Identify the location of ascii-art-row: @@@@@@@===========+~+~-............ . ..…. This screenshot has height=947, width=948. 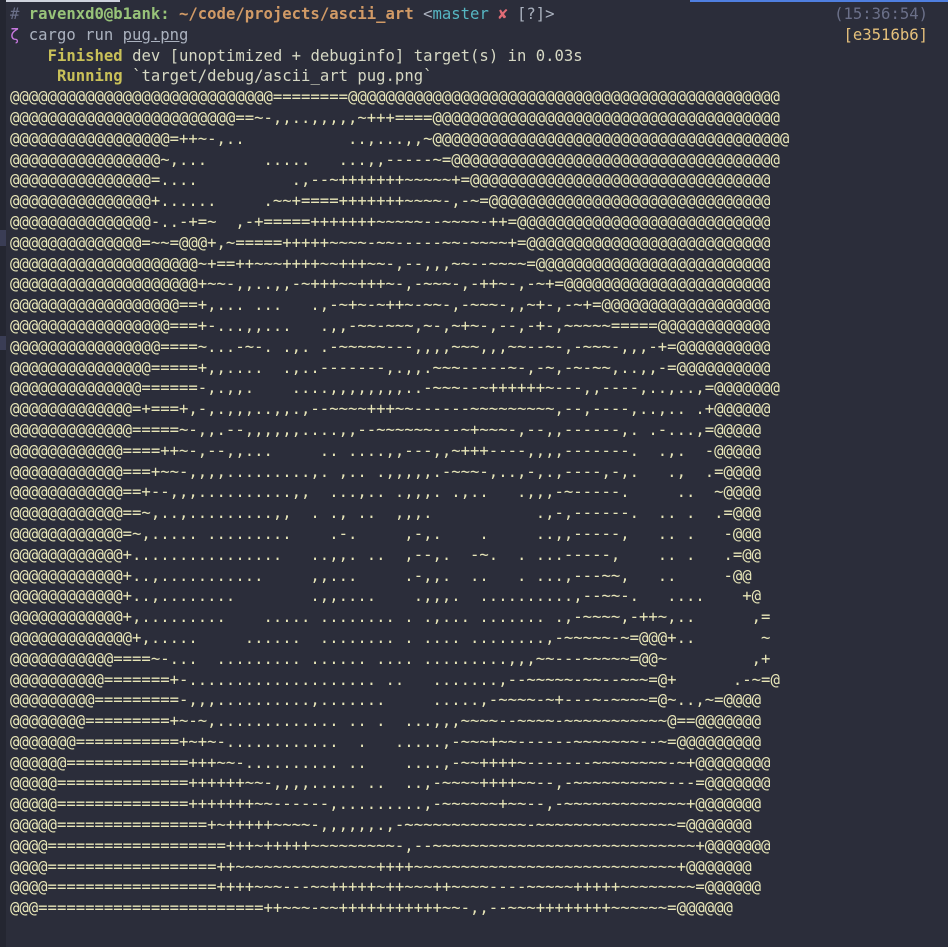
(386, 741).